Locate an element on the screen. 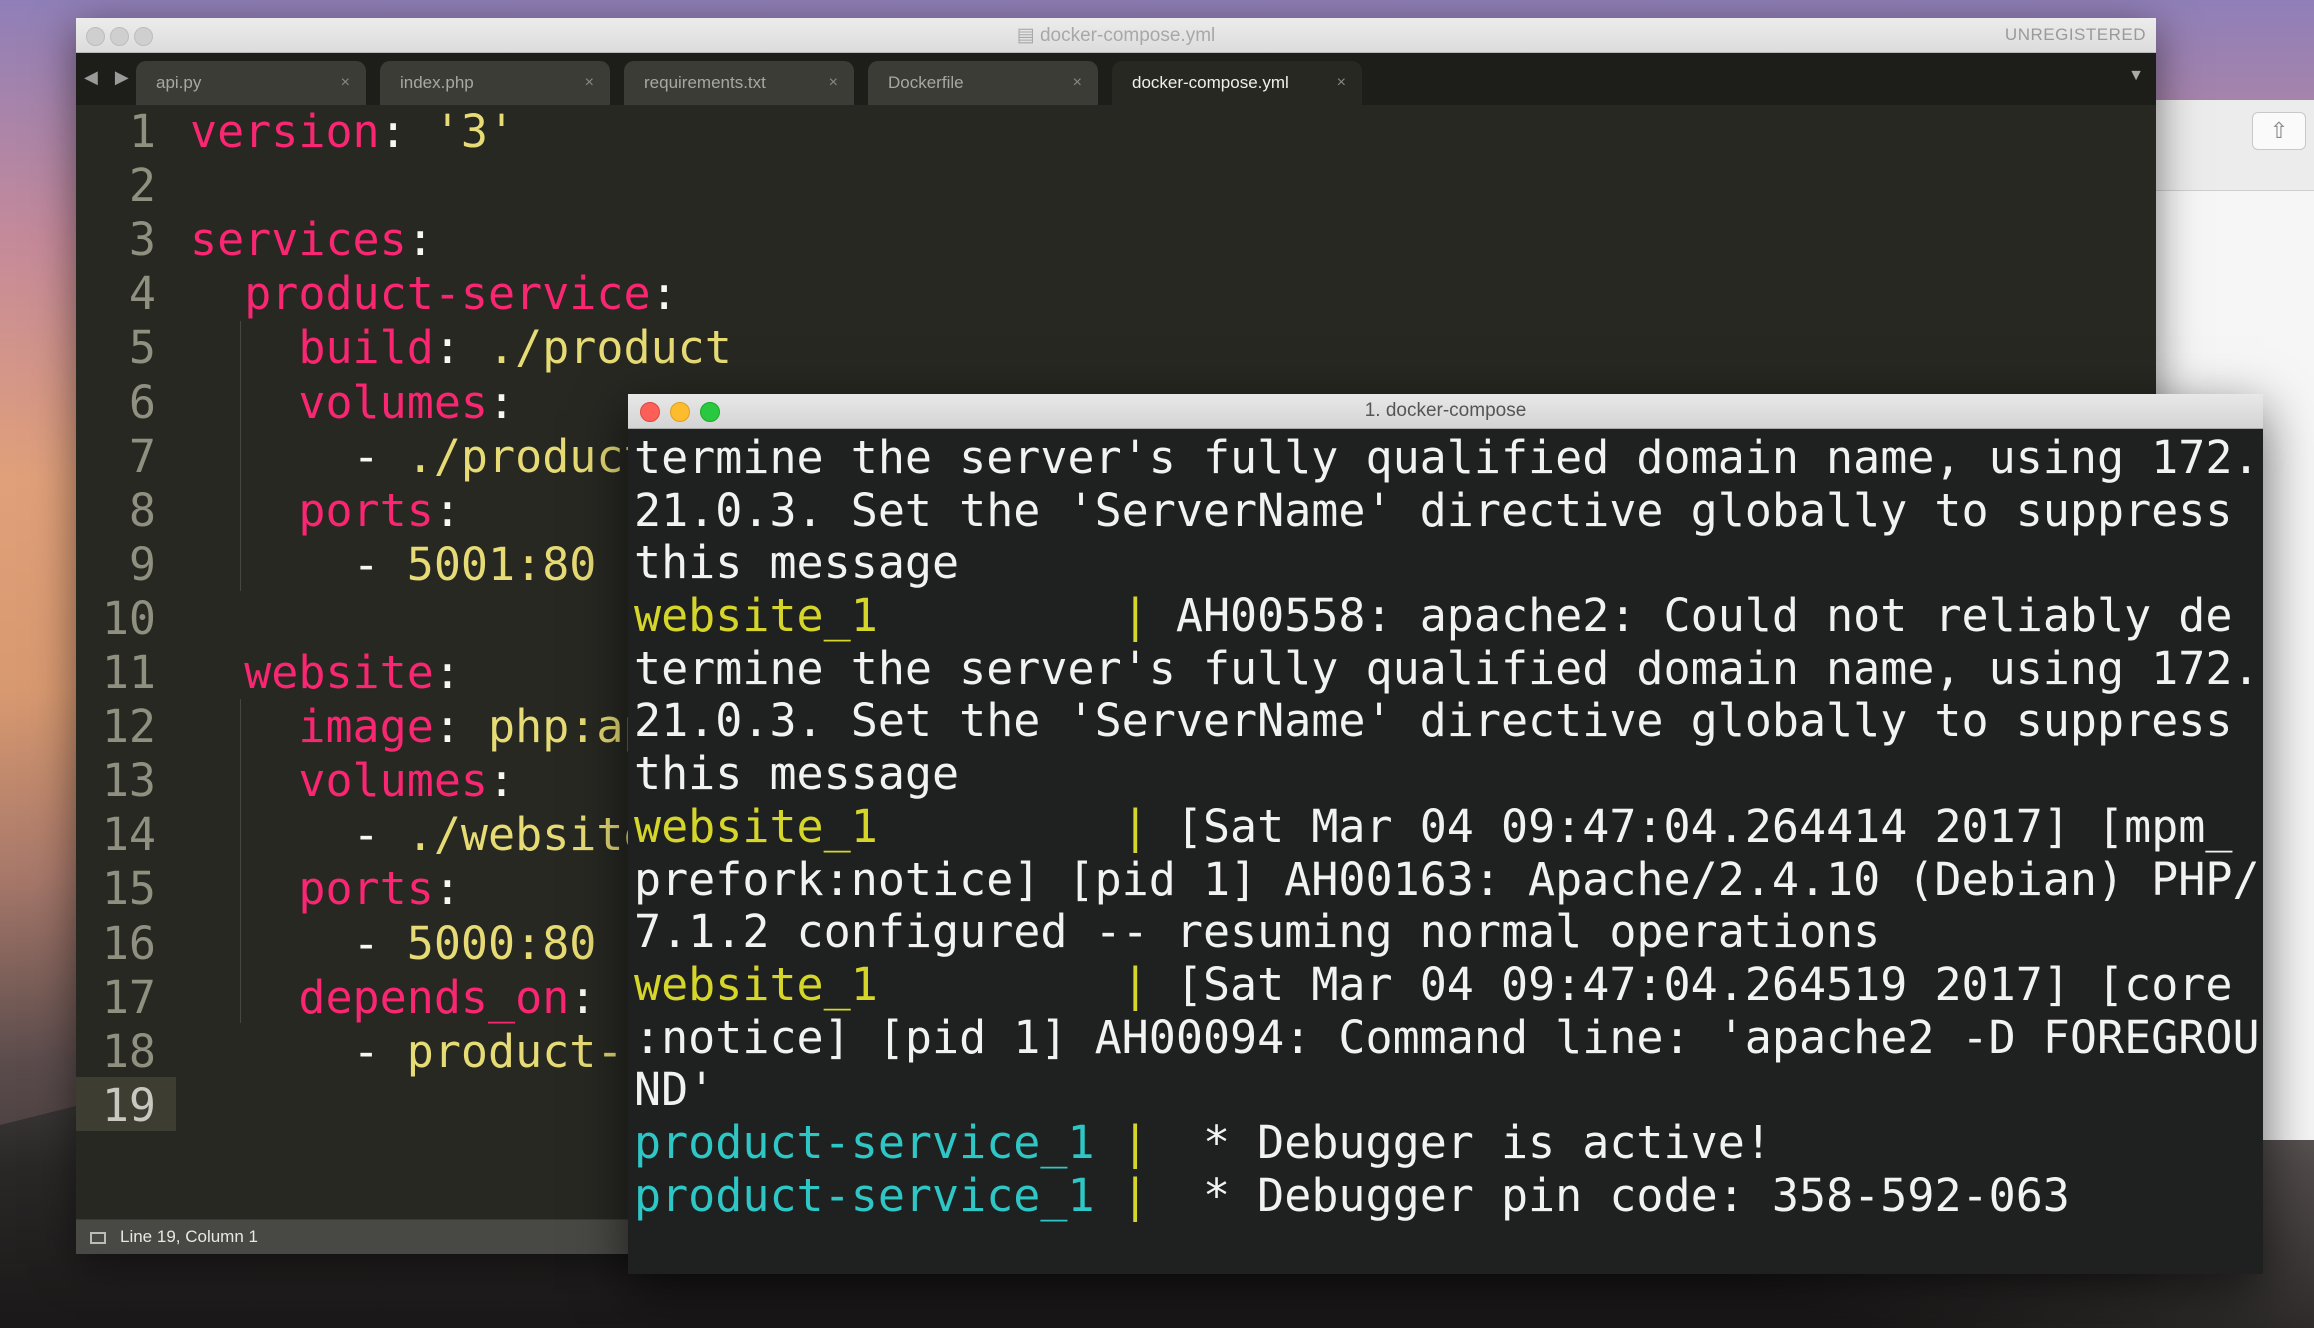 Image resolution: width=2314 pixels, height=1328 pixels. code-value: product-s is located at coordinates (528, 1051).